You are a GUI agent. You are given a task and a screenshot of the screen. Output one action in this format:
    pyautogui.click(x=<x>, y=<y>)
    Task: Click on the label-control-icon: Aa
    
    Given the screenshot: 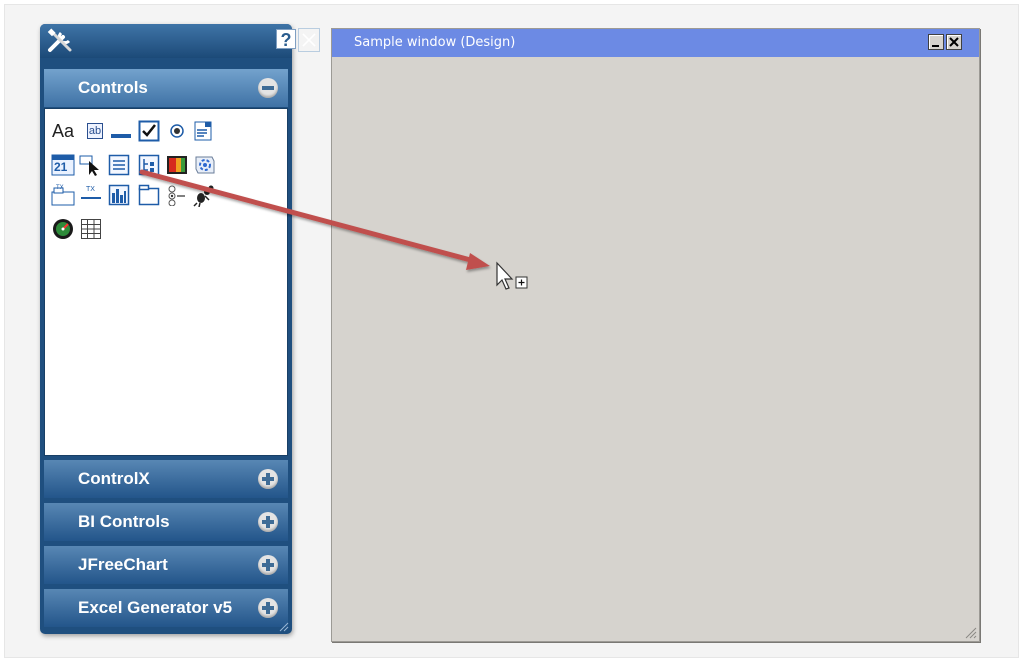 What is the action you would take?
    pyautogui.click(x=63, y=131)
    